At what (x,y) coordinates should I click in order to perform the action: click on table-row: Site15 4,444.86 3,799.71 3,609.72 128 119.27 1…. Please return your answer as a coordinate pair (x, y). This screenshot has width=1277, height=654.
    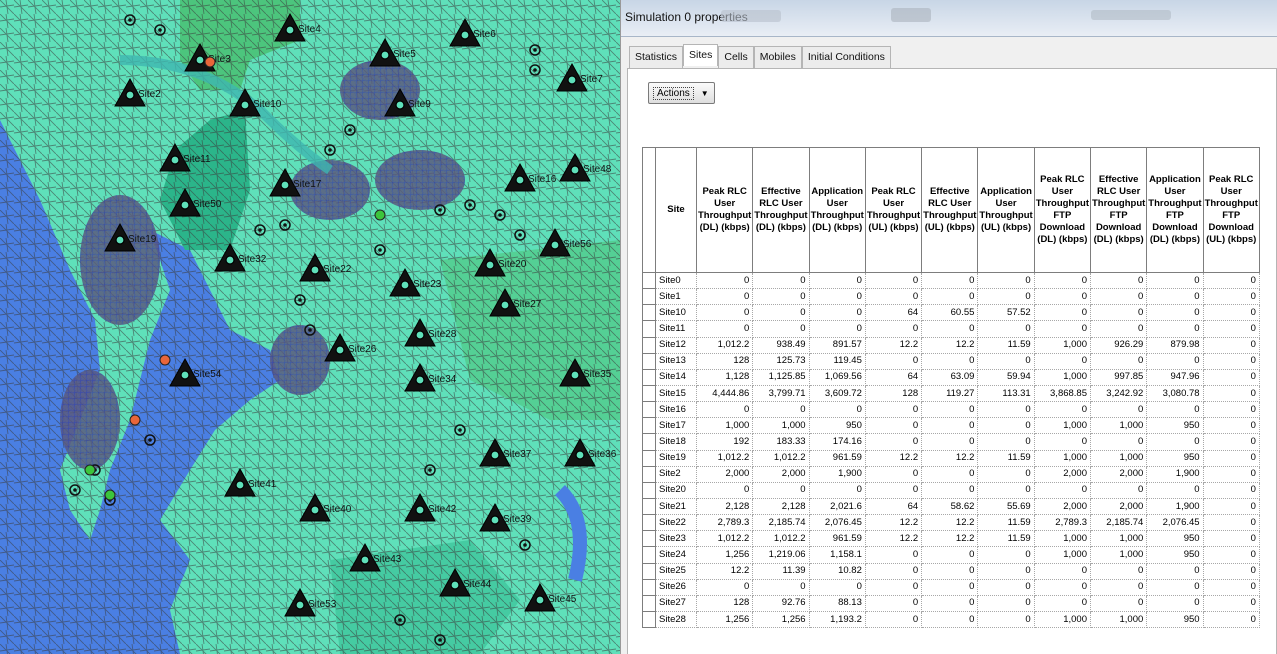
    Looking at the image, I should click on (951, 393).